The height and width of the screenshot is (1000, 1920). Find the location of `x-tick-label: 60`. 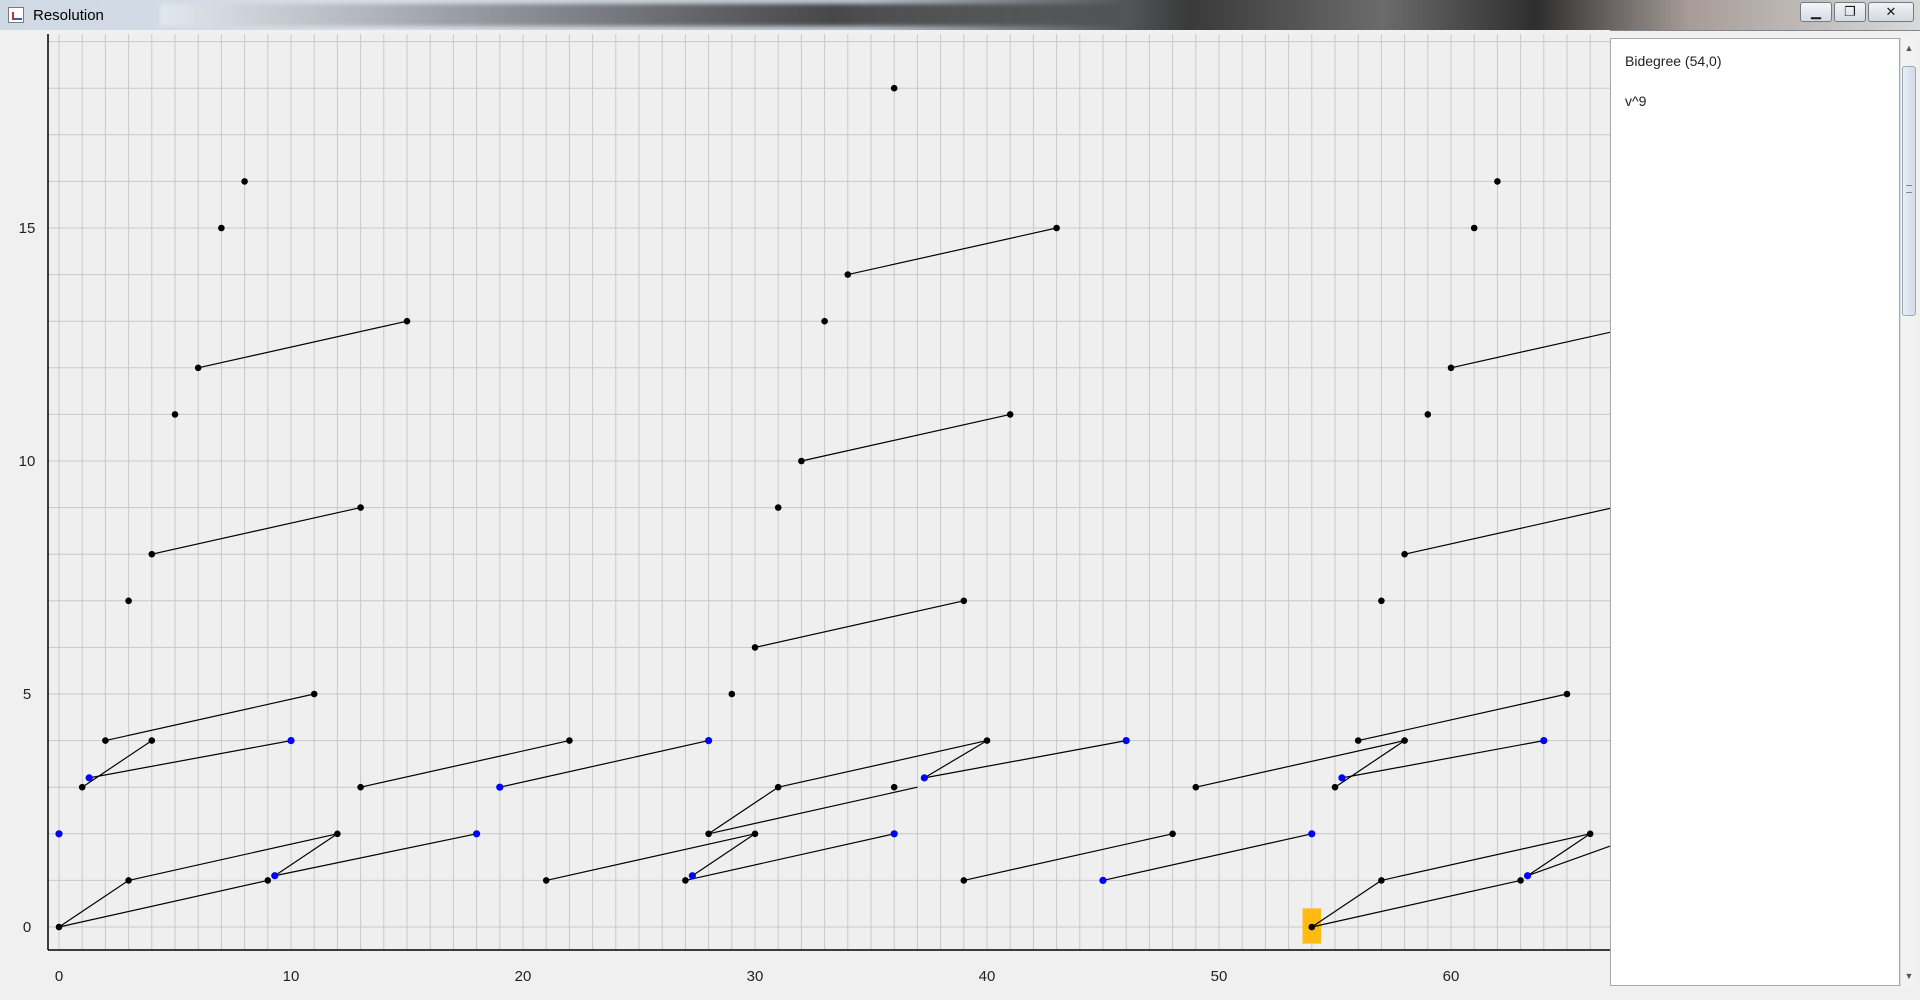

x-tick-label: 60 is located at coordinates (1451, 976).